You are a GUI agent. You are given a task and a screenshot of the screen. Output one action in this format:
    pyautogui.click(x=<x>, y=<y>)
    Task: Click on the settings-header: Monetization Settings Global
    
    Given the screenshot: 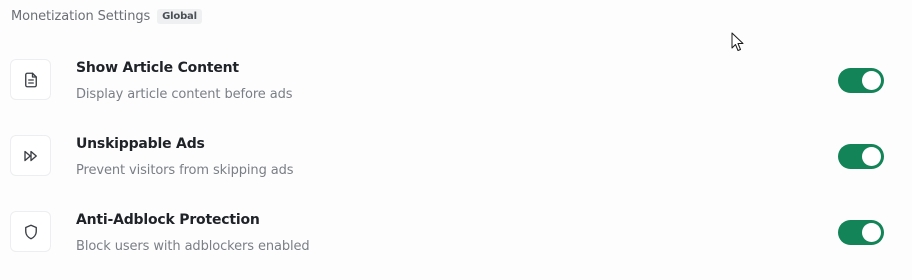 What is the action you would take?
    pyautogui.click(x=106, y=16)
    